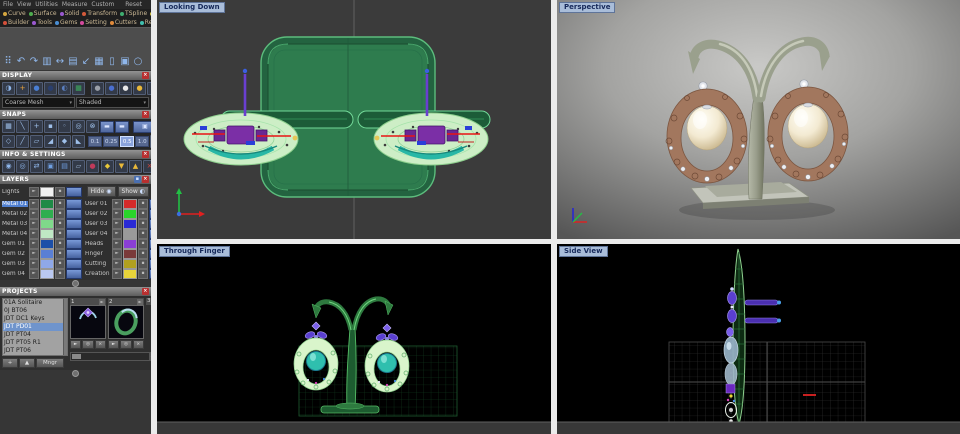 This screenshot has width=960, height=434. I want to click on project-item: JDT PD01, so click(35, 327).